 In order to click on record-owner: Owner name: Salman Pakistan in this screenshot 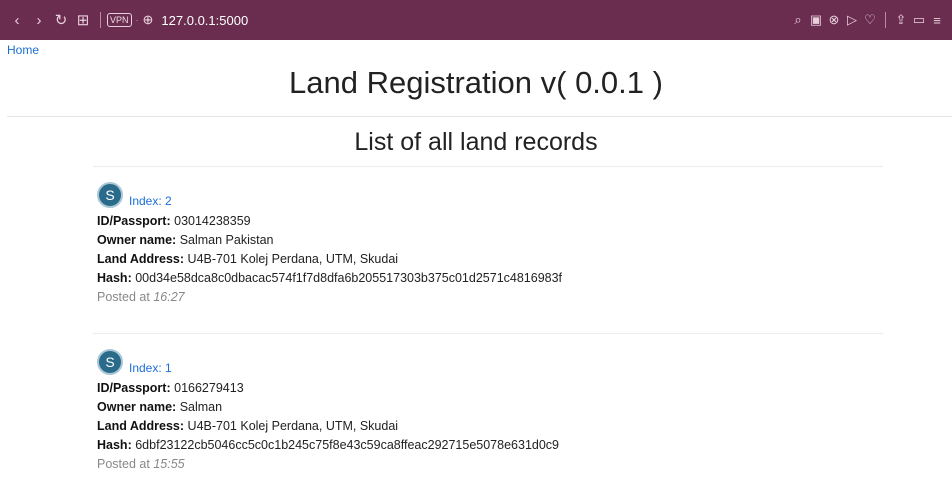, I will do `click(185, 240)`.